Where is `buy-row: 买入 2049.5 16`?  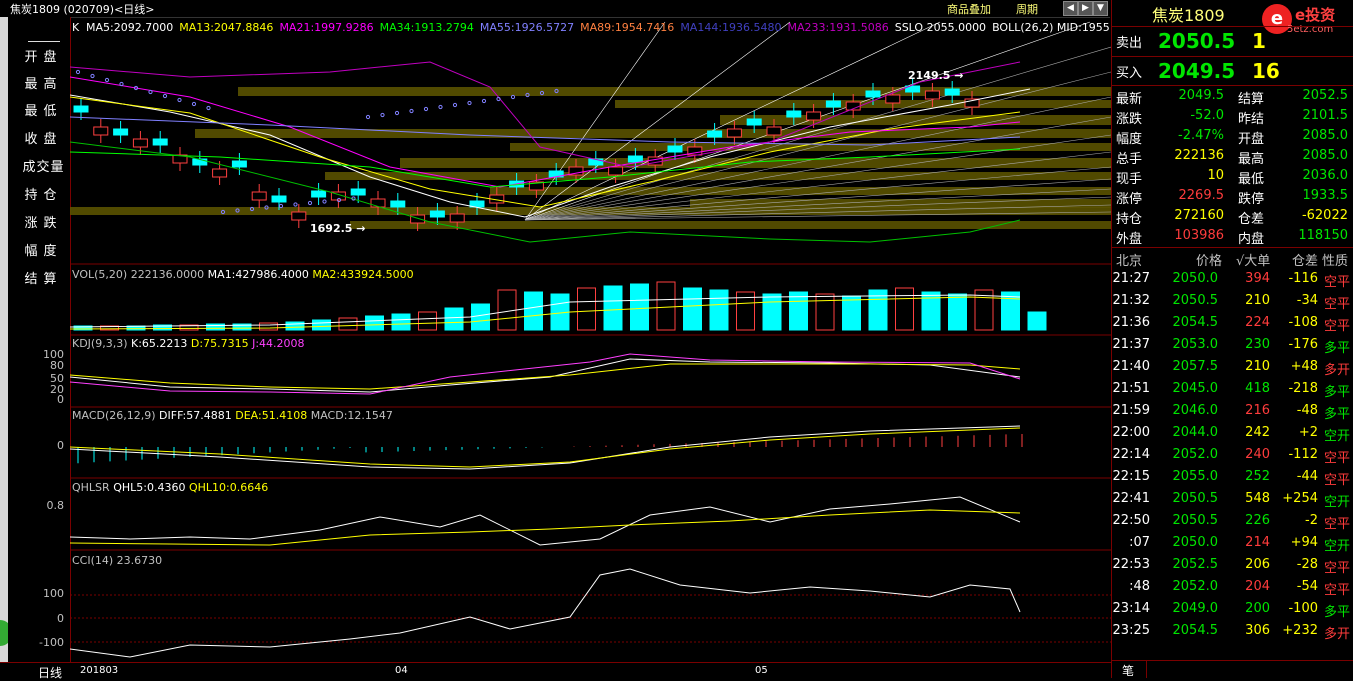
buy-row: 买入 2049.5 16 is located at coordinates (1198, 71).